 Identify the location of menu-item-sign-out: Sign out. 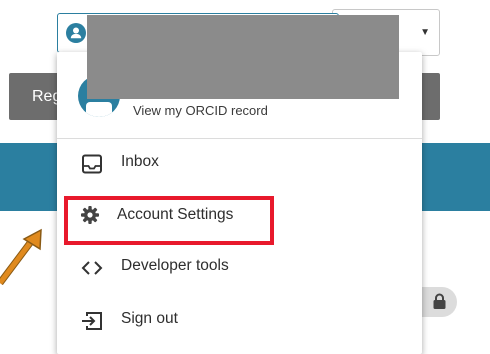
(239, 321).